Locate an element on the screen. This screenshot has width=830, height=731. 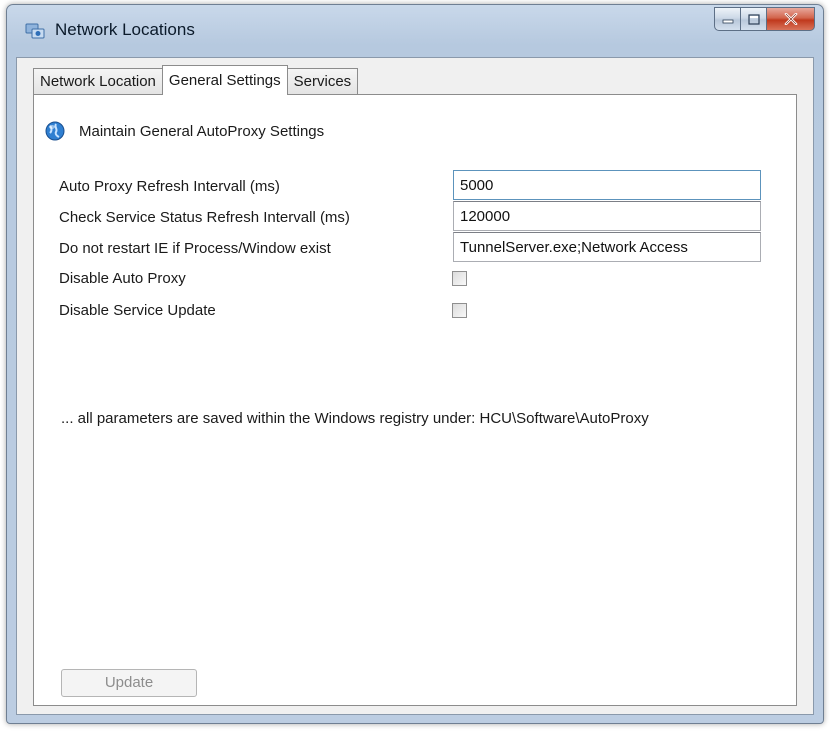
maximize-icon is located at coordinates (753, 19).